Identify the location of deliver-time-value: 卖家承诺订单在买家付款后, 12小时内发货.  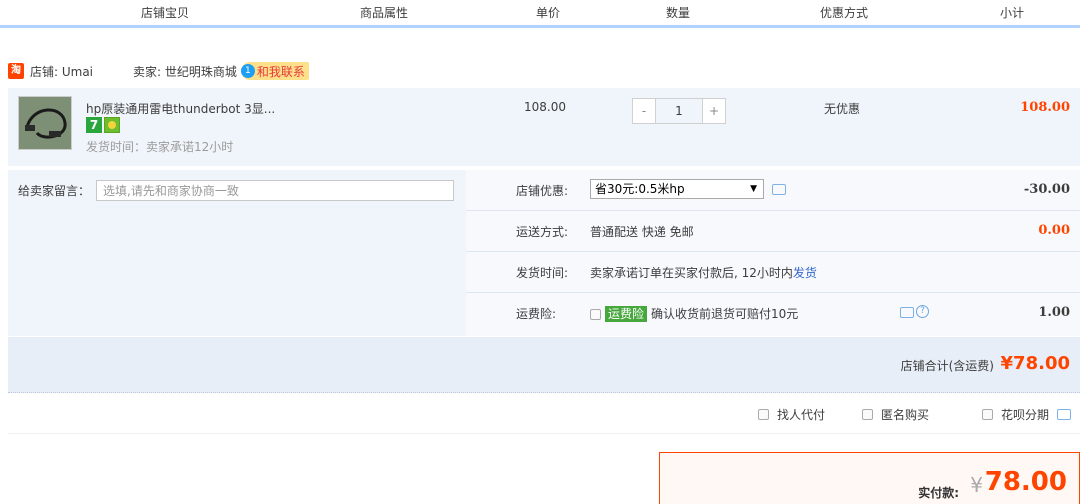
(703, 272).